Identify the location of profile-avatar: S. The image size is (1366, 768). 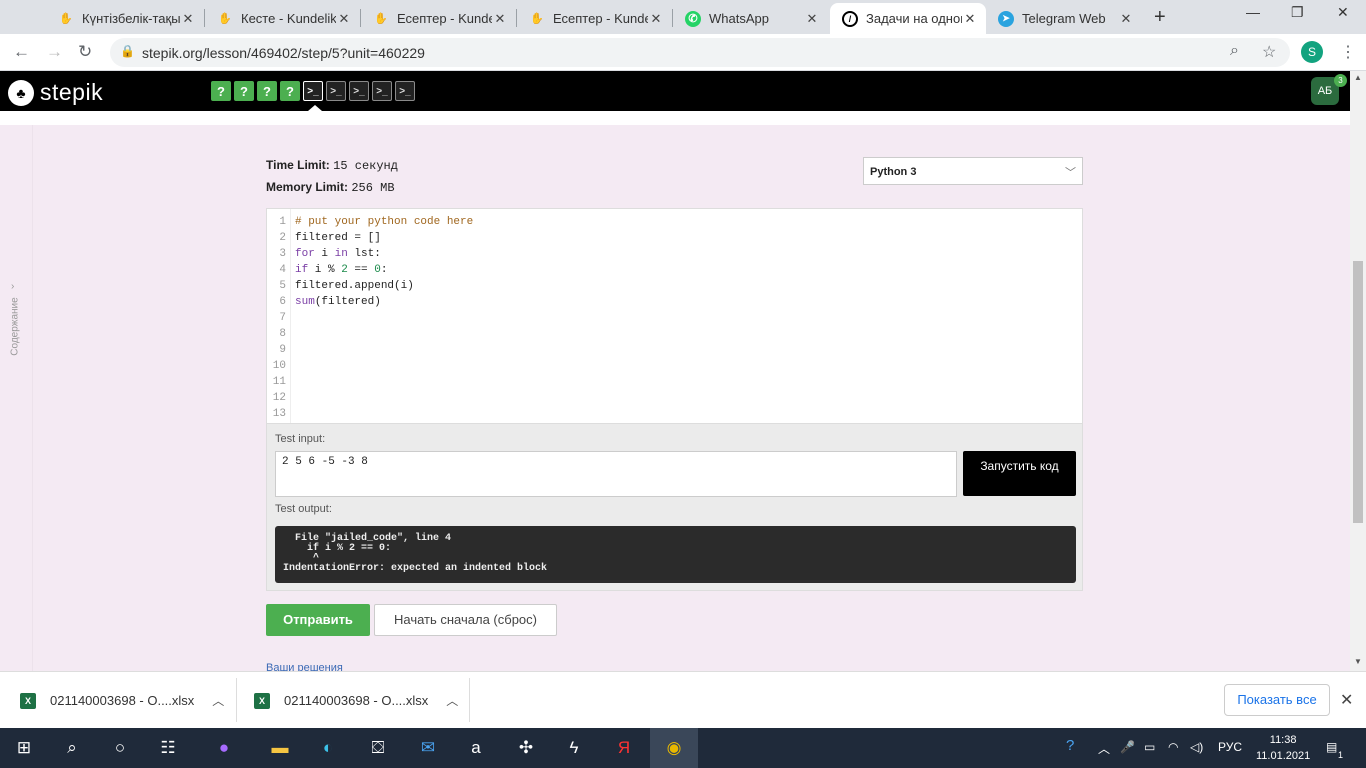
(1312, 52).